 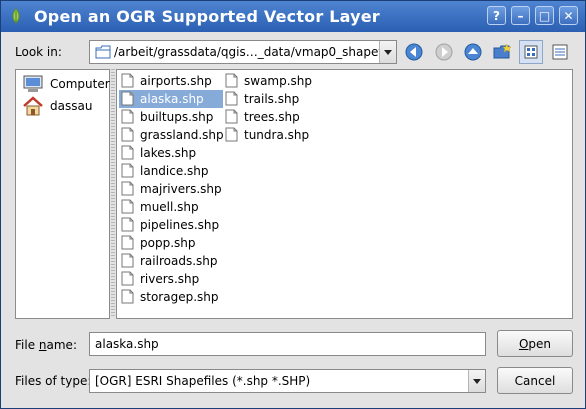 What do you see at coordinates (177, 117) in the screenshot?
I see `file-name: builtups.shp` at bounding box center [177, 117].